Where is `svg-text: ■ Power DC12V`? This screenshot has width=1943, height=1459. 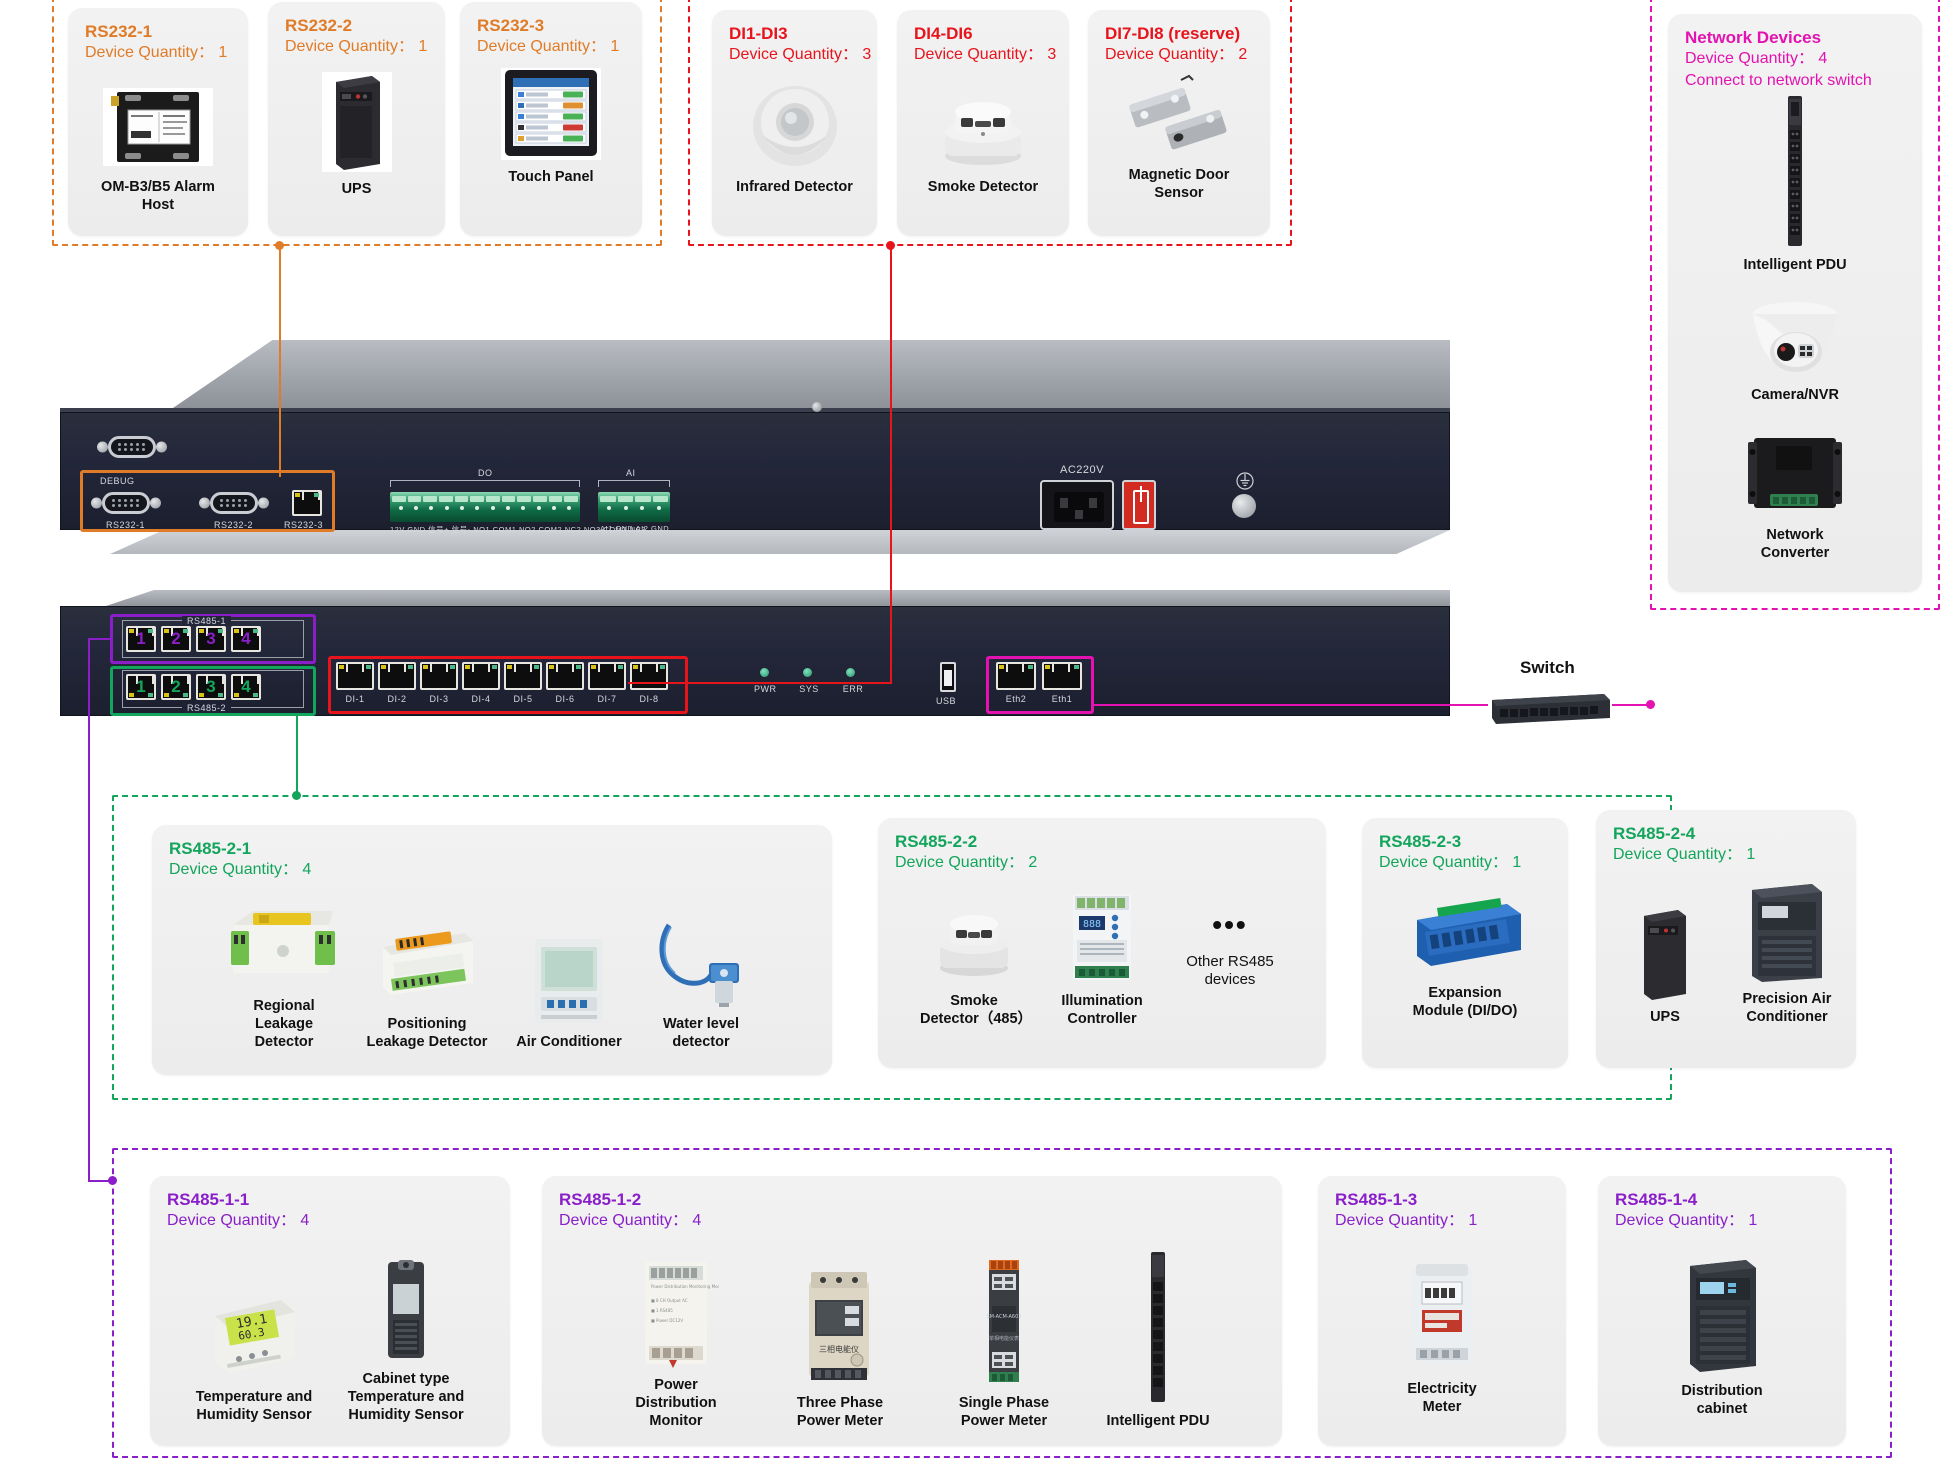 svg-text: ■ Power DC12V is located at coordinates (667, 1320).